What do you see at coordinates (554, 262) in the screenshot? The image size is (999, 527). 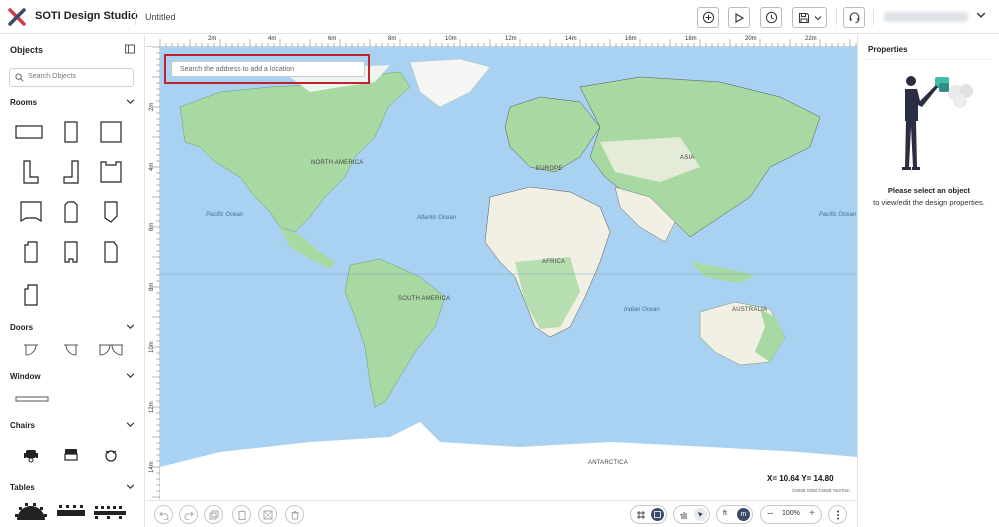 I see `continent-label: AFRICA` at bounding box center [554, 262].